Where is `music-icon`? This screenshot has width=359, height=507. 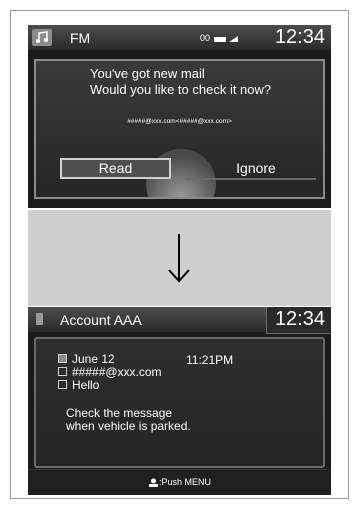 music-icon is located at coordinates (42, 37).